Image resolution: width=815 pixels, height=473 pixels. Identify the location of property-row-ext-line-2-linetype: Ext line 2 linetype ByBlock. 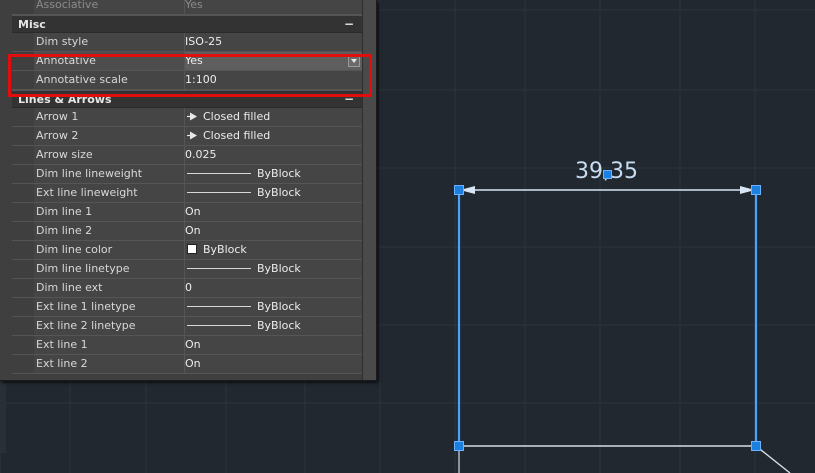
(187, 326).